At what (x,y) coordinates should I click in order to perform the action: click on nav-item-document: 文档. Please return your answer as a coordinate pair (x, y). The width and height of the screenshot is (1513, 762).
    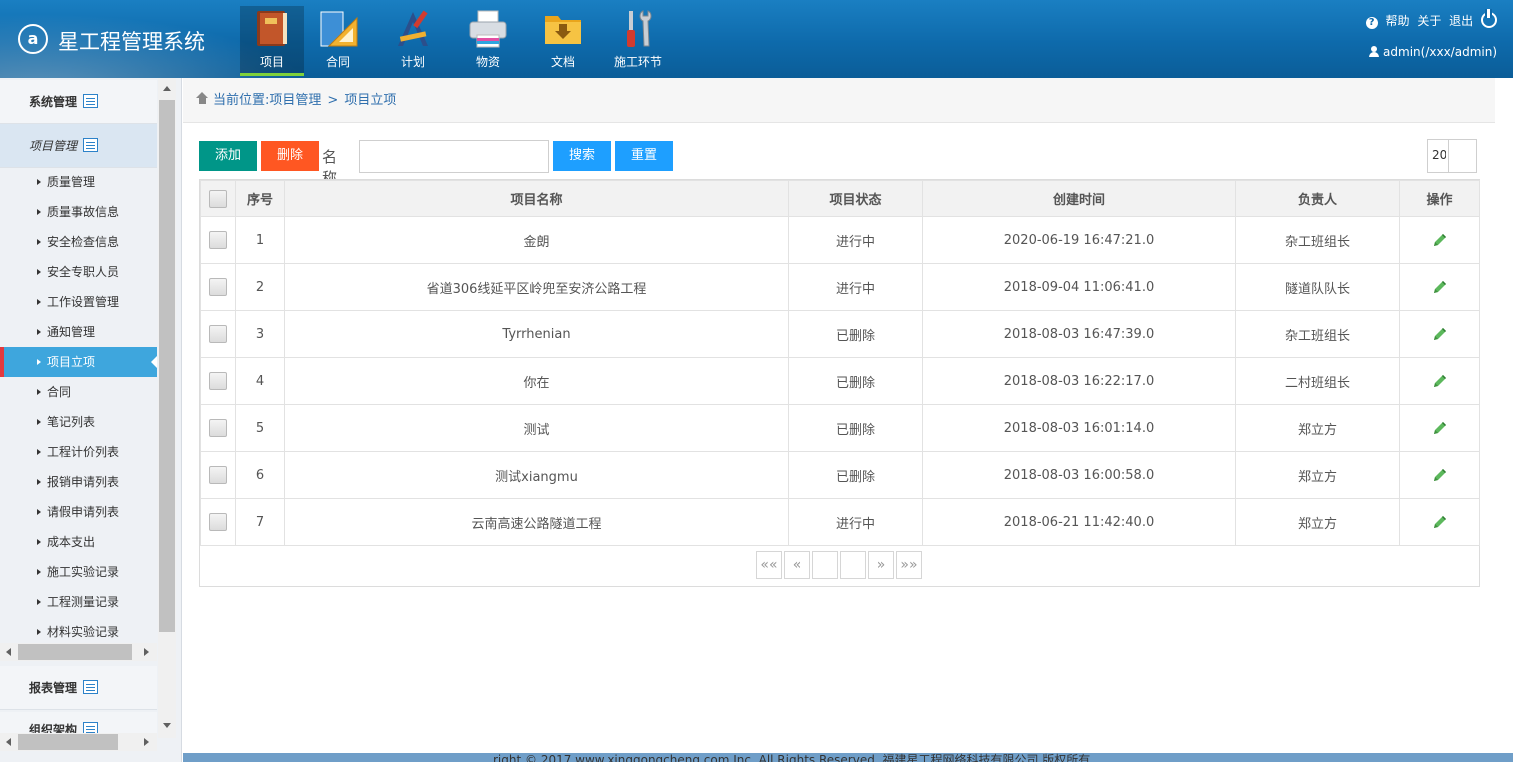
    Looking at the image, I should click on (563, 41).